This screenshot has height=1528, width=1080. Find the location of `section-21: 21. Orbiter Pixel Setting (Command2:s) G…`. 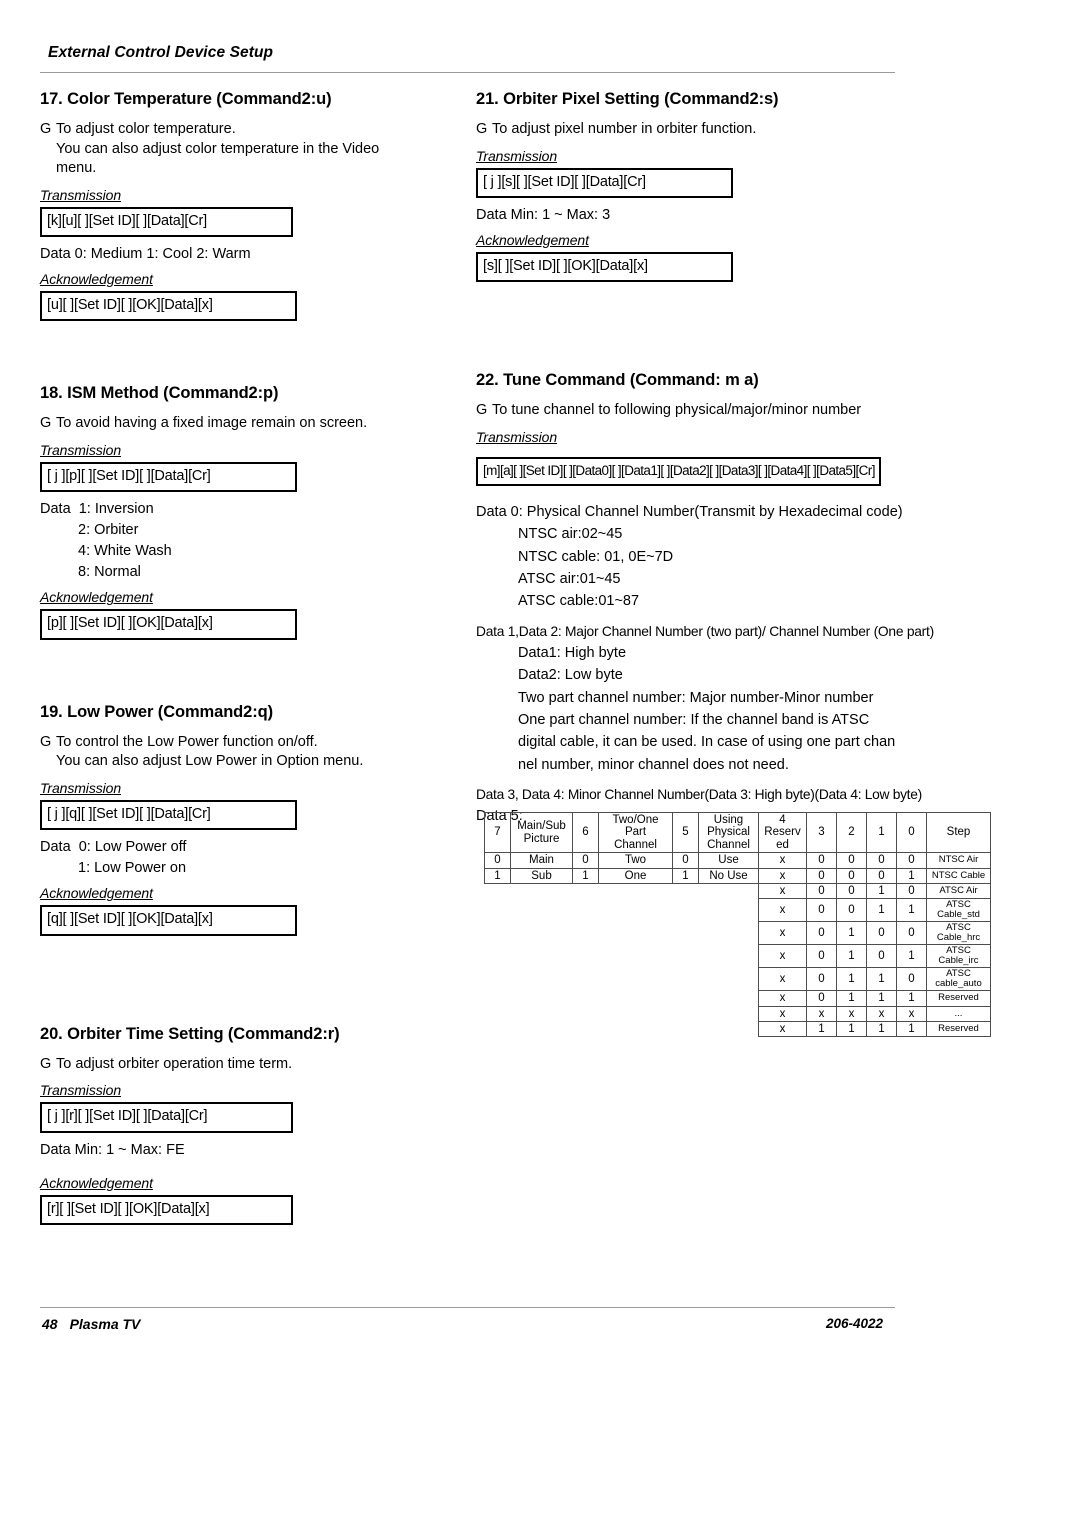

section-21: 21. Orbiter Pixel Setting (Command2:s) G… is located at coordinates (686, 186).